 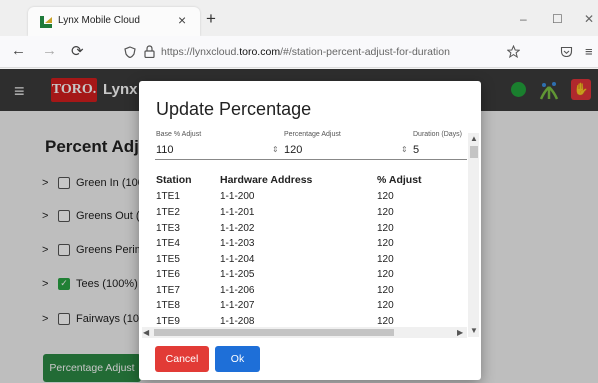 What do you see at coordinates (266, 180) in the screenshot?
I see `column-header-hardware-address: Hardware Address` at bounding box center [266, 180].